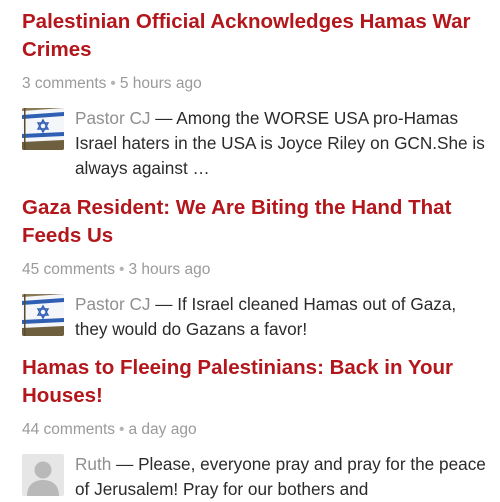 This screenshot has width=500, height=502. I want to click on article-meta: 44 comments • a day ago, so click(254, 430).